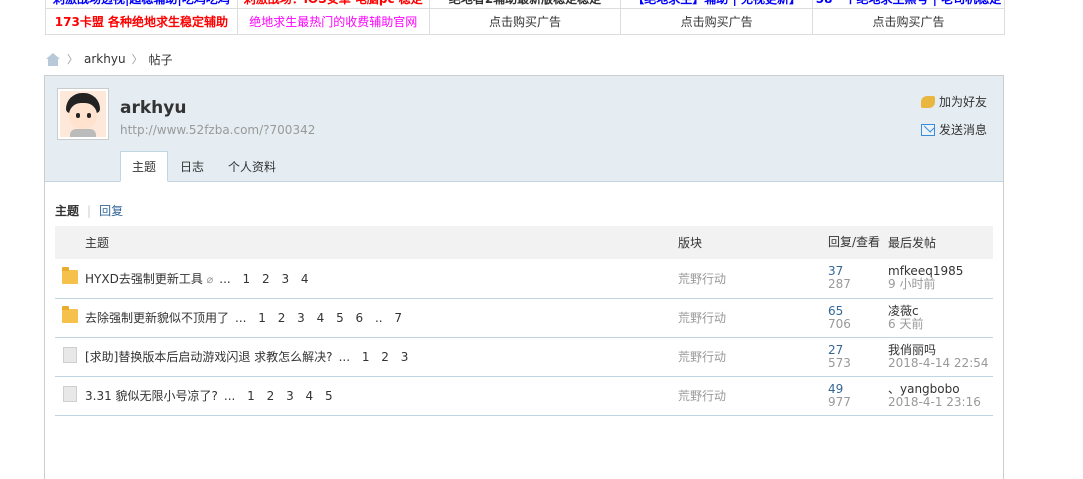 This screenshot has height=479, width=1083. Describe the element at coordinates (858, 242) in the screenshot. I see `header-stats: 回复/查看` at that location.